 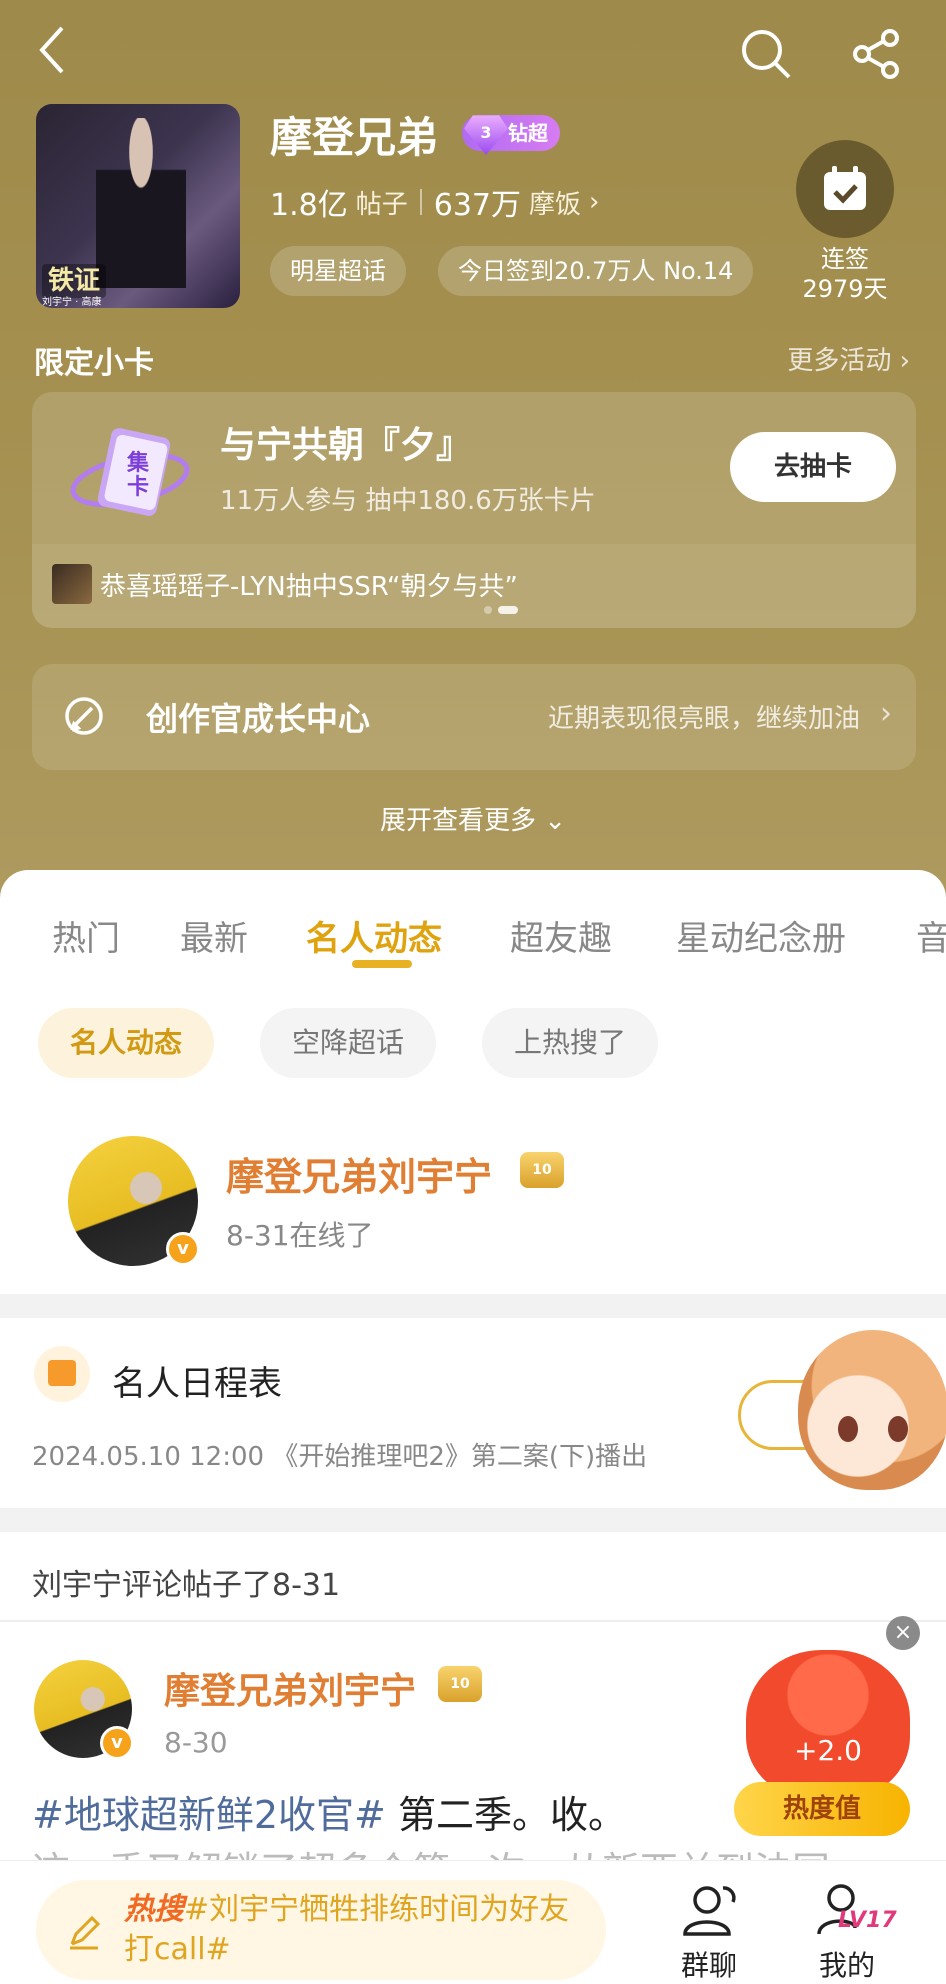 I want to click on card-draw-title: 与宁共朝『夕』, so click(x=346, y=445).